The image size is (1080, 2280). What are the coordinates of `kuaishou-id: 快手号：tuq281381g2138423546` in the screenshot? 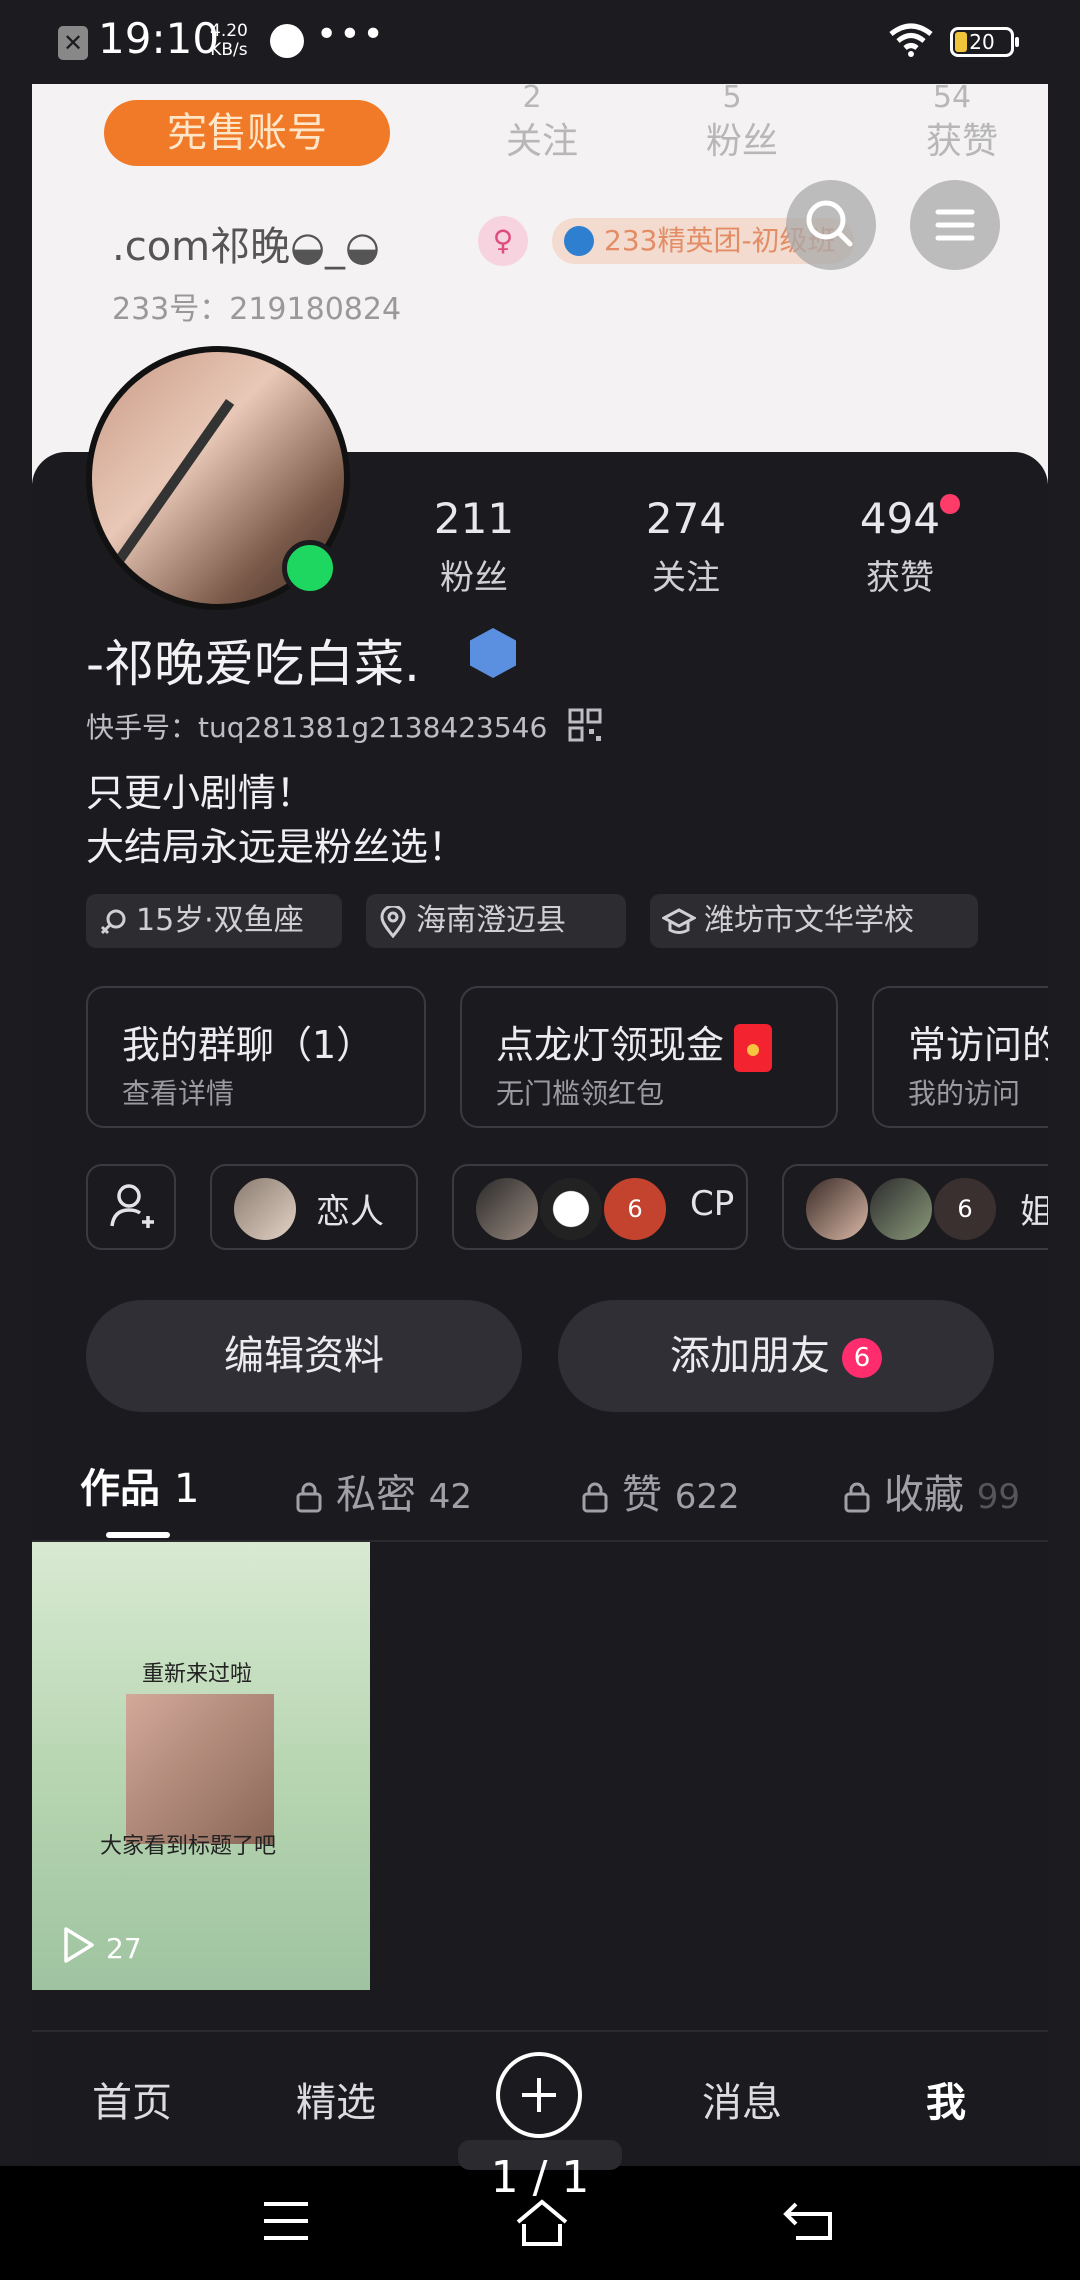 It's located at (316, 726).